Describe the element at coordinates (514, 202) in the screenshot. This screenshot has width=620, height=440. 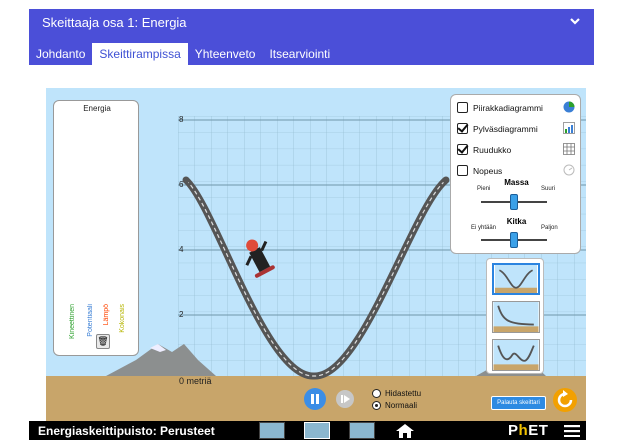
I see `mass-slider-thumb` at that location.